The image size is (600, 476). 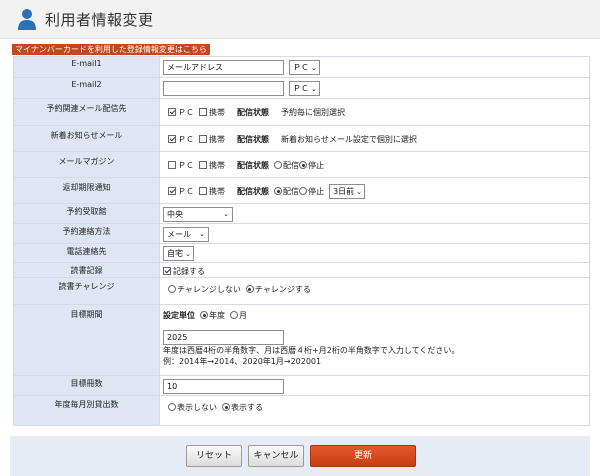 What do you see at coordinates (223, 88) in the screenshot?
I see `email2-input` at bounding box center [223, 88].